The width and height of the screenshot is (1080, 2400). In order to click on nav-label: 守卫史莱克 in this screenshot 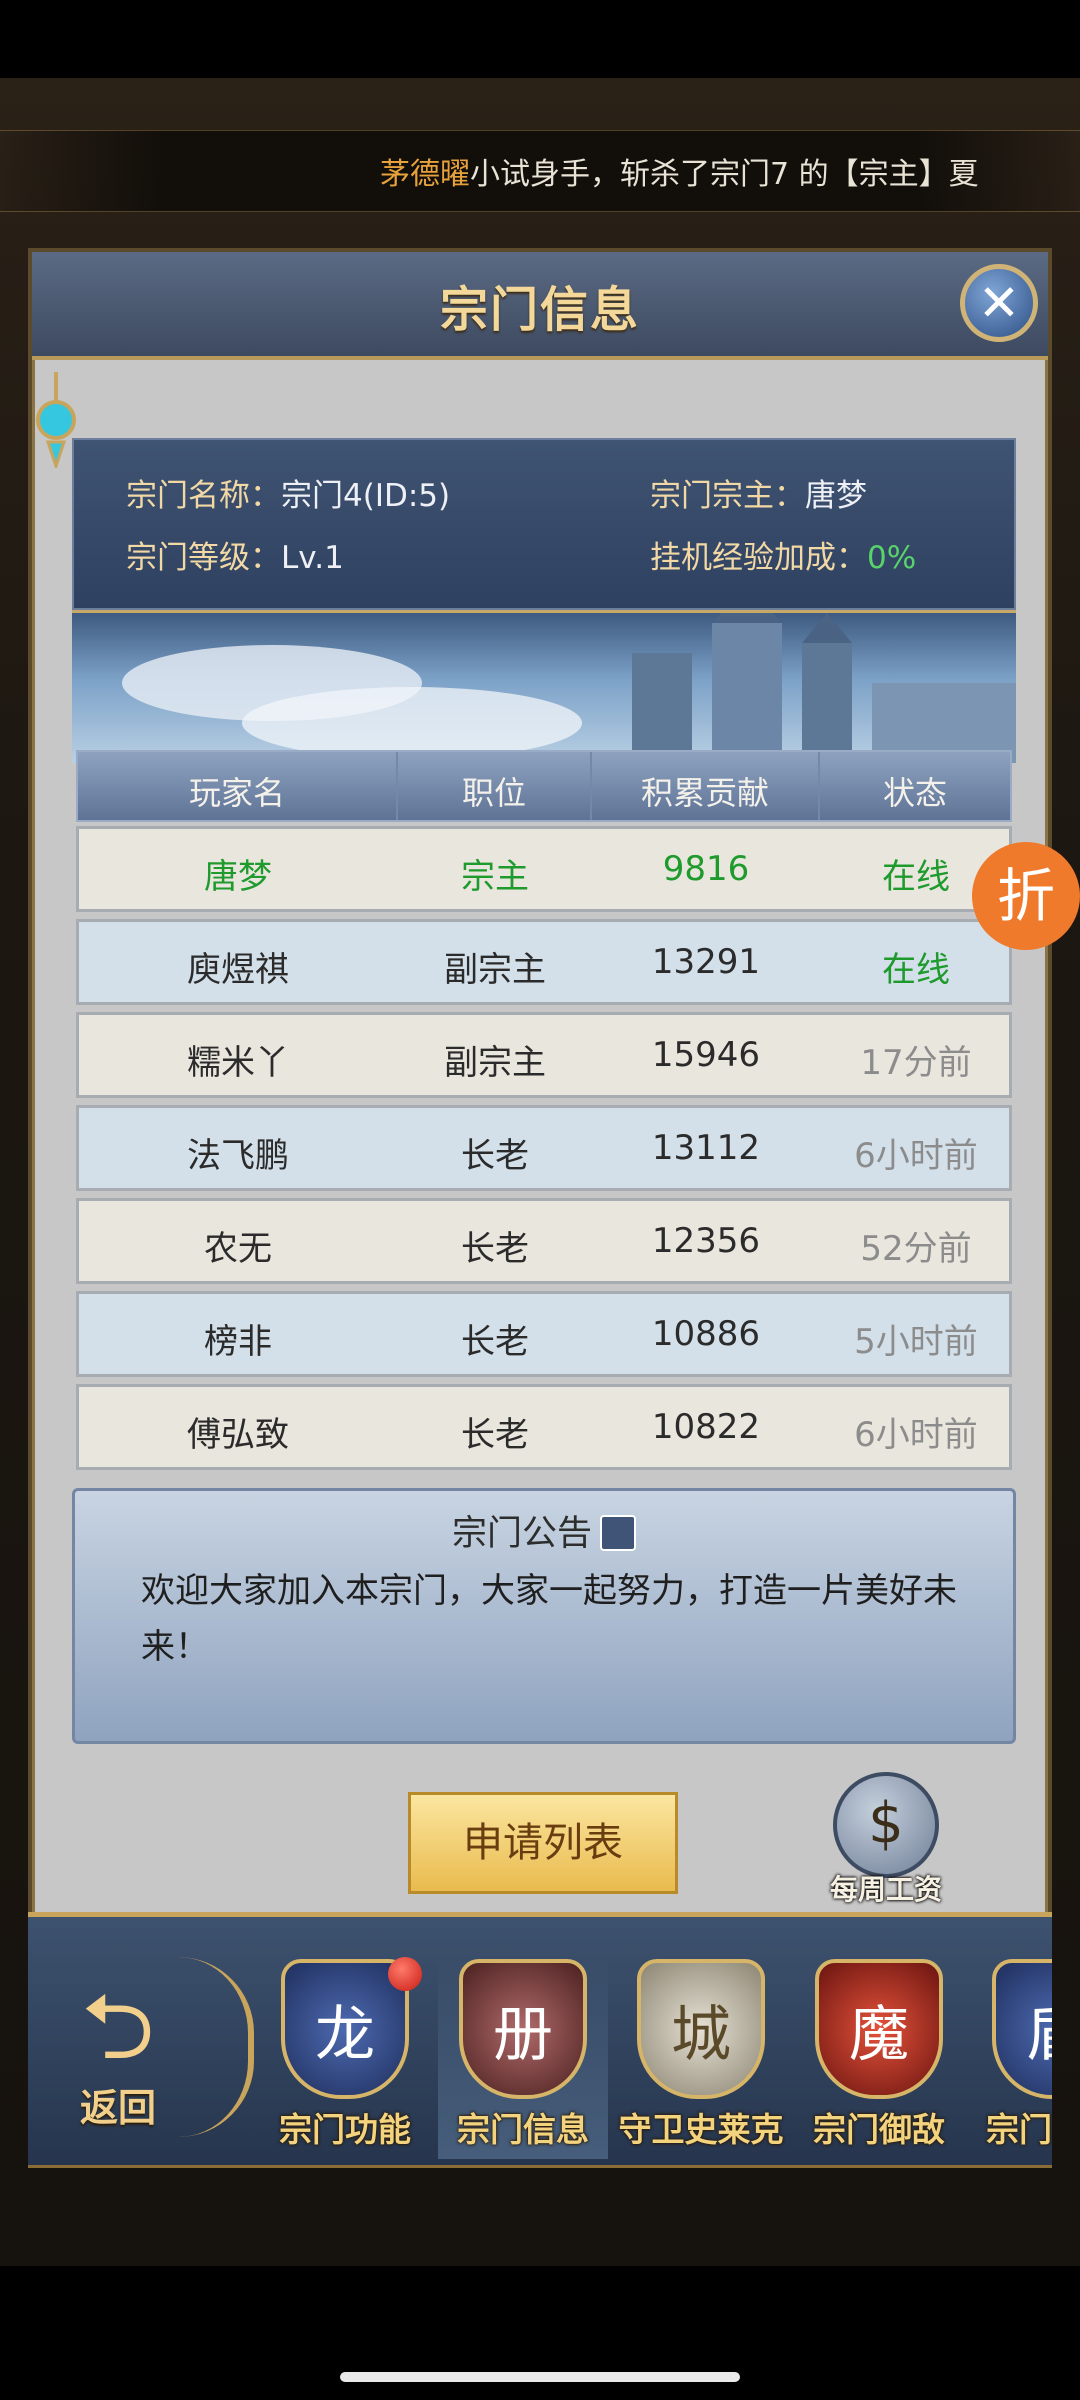, I will do `click(701, 2129)`.